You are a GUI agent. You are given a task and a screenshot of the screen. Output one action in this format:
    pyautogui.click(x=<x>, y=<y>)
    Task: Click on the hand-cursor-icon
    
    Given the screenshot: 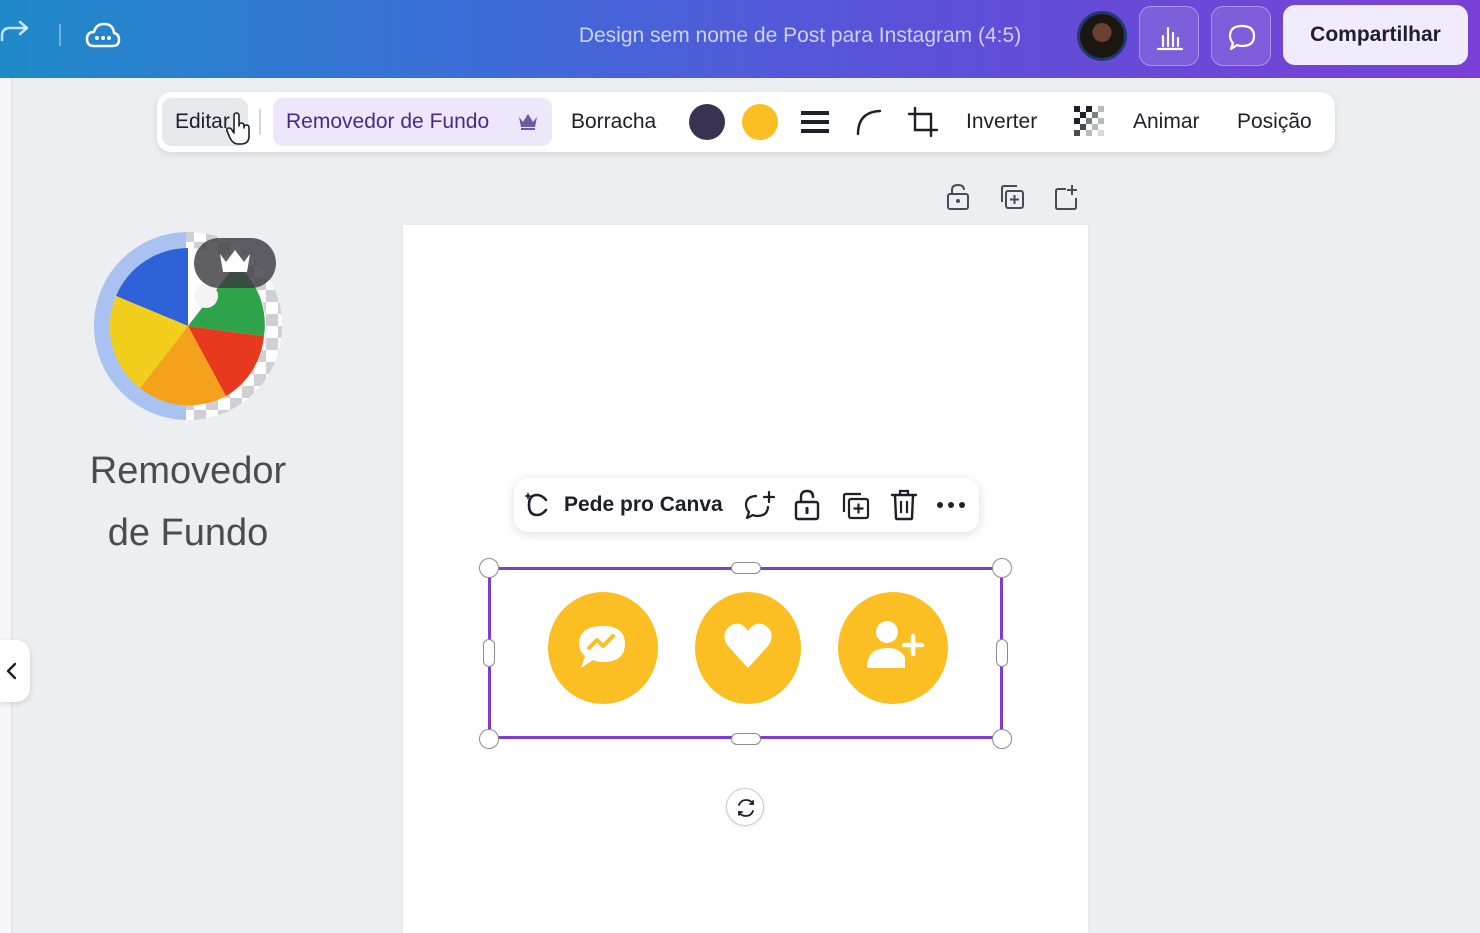 What is the action you would take?
    pyautogui.click(x=238, y=128)
    